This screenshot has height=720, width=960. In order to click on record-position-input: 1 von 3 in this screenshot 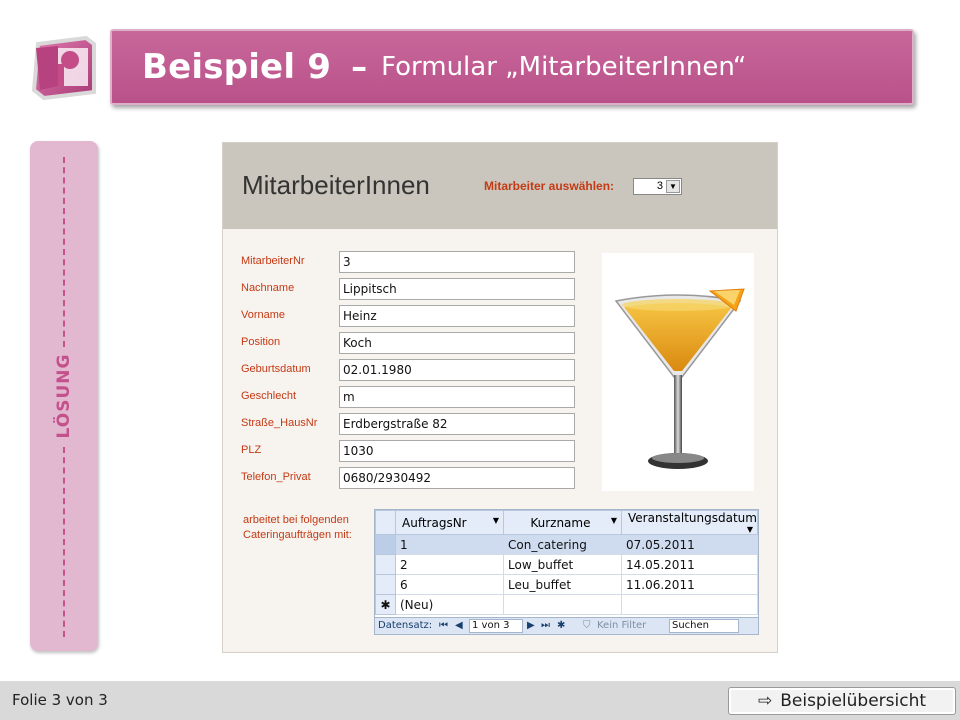, I will do `click(496, 626)`.